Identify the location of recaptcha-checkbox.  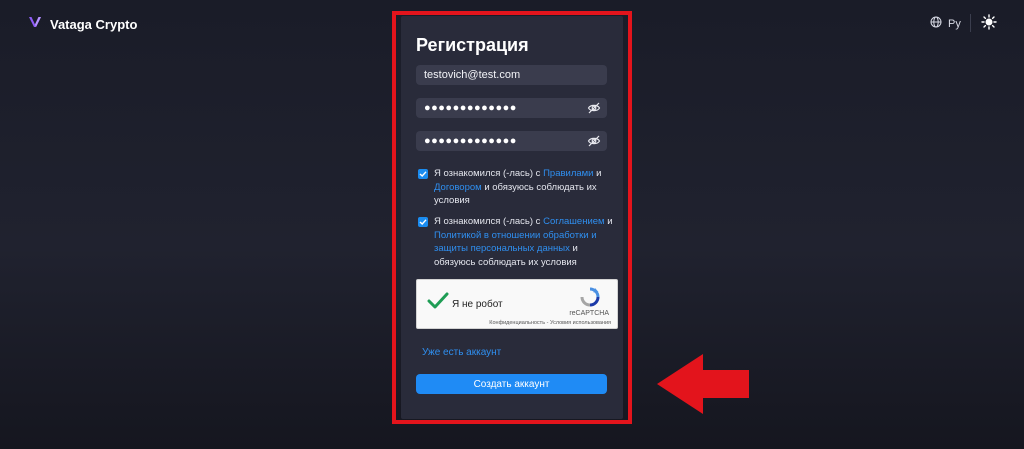
(438, 303).